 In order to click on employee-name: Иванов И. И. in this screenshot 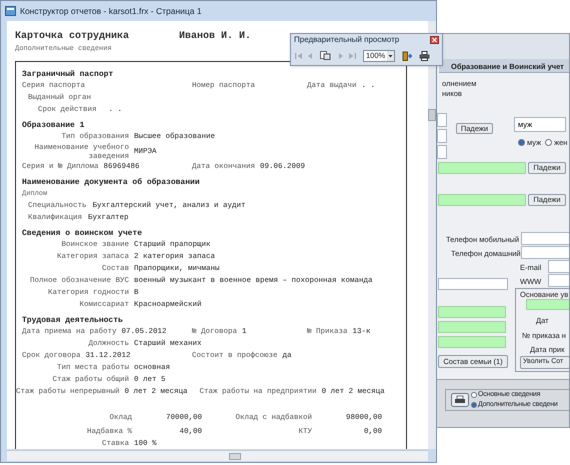, I will do `click(215, 37)`.